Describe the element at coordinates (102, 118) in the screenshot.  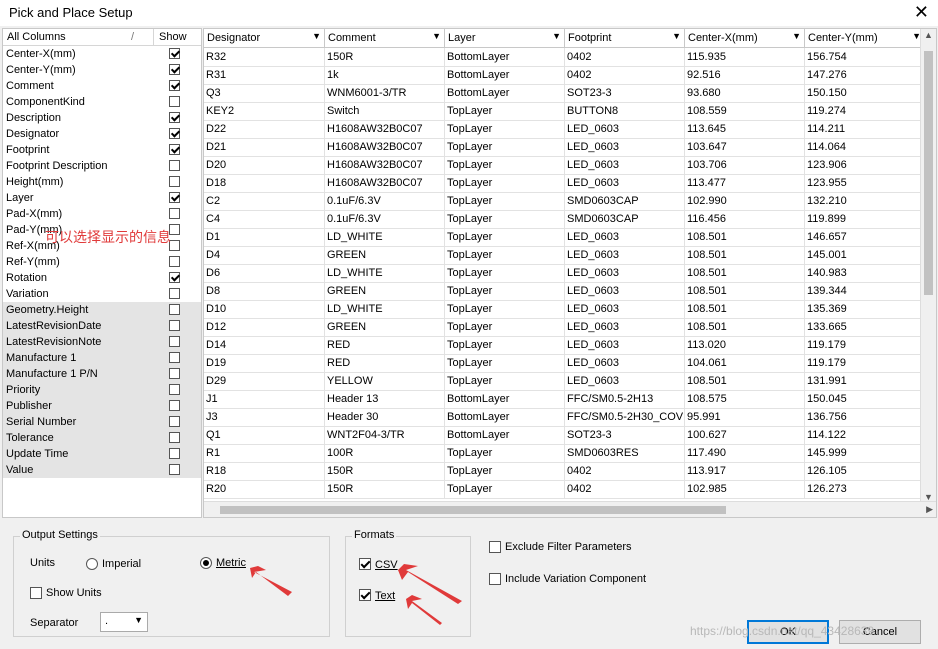
I see `column-list-item: Description` at that location.